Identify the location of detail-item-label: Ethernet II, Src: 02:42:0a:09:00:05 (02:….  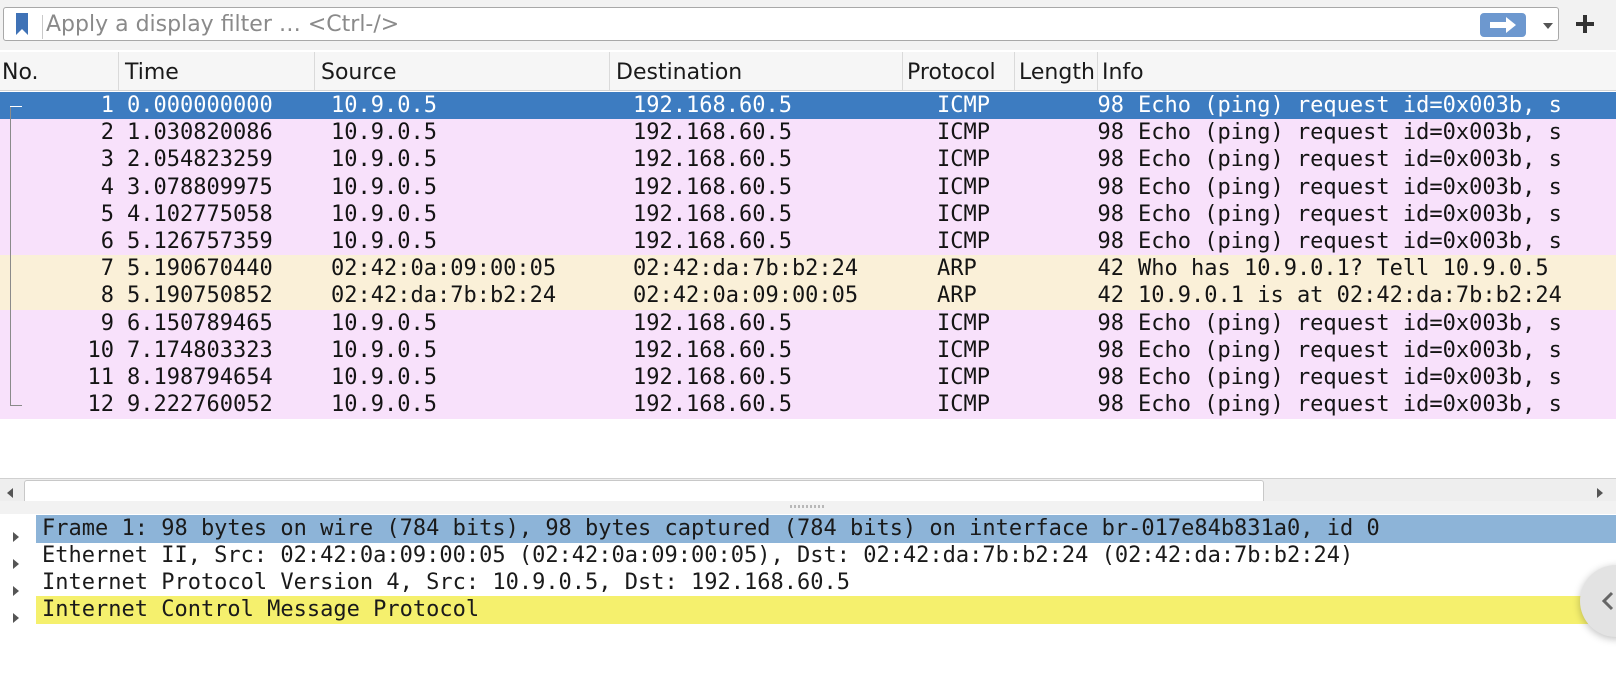
(698, 555).